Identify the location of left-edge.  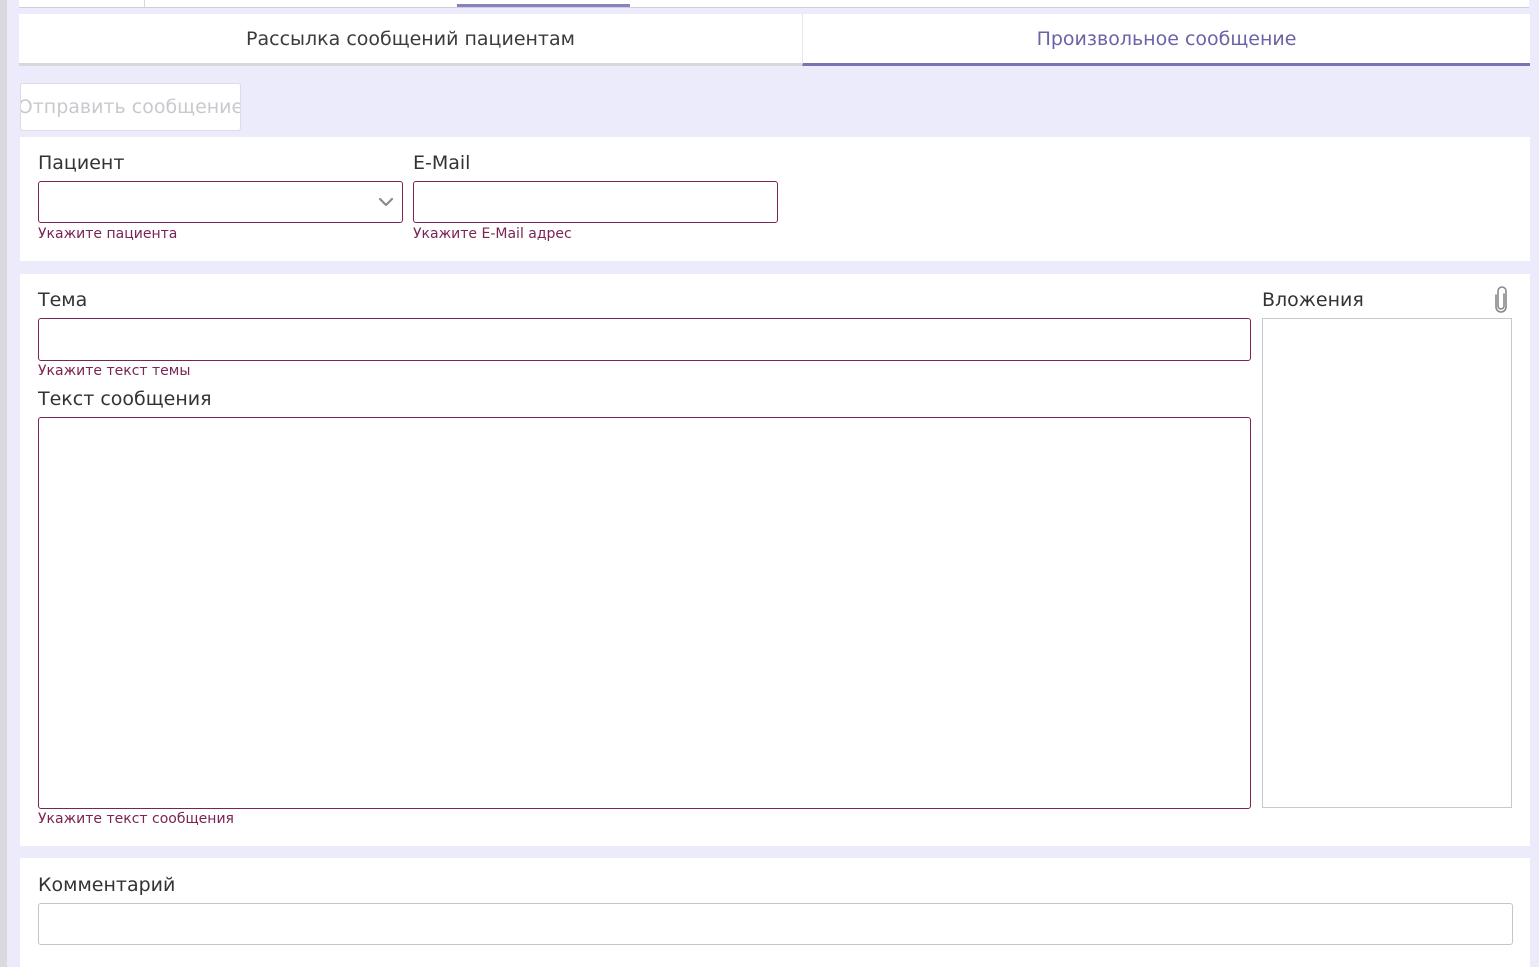
(3, 483).